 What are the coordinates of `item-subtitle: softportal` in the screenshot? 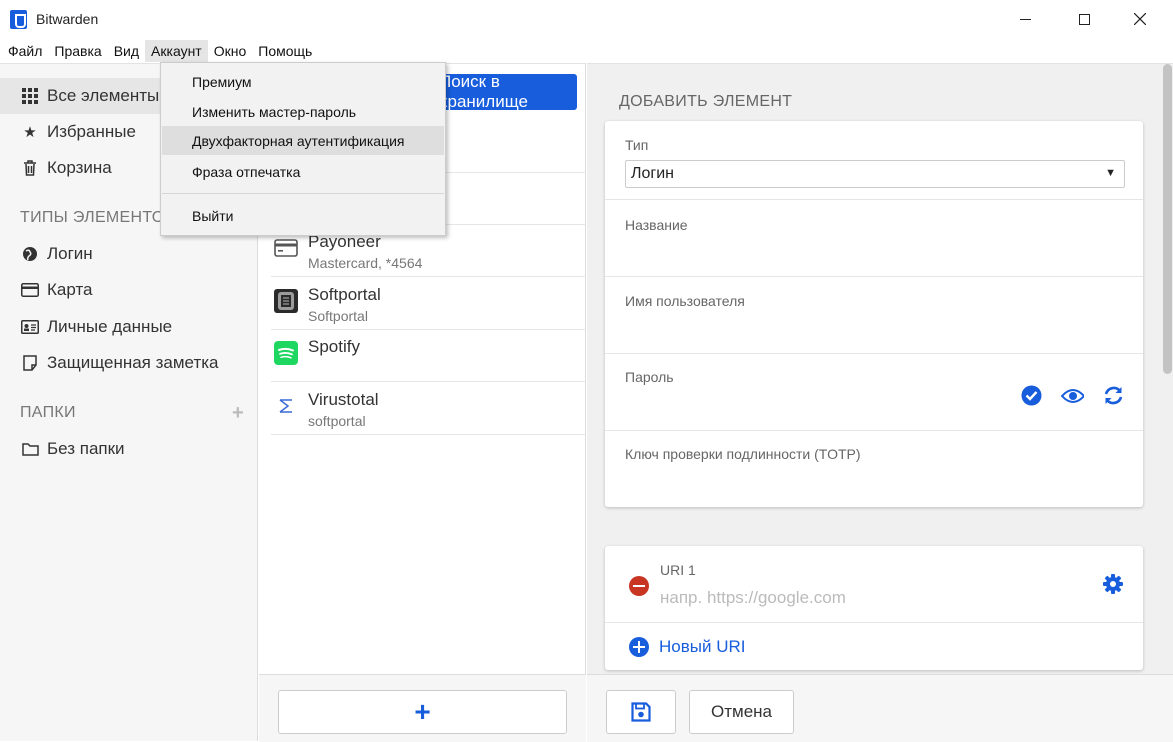 It's located at (337, 421).